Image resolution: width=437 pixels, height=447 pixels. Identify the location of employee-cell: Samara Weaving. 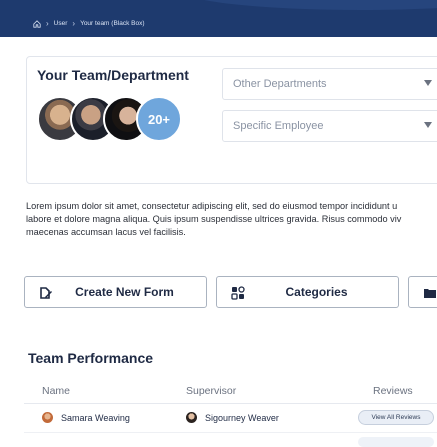
(86, 417).